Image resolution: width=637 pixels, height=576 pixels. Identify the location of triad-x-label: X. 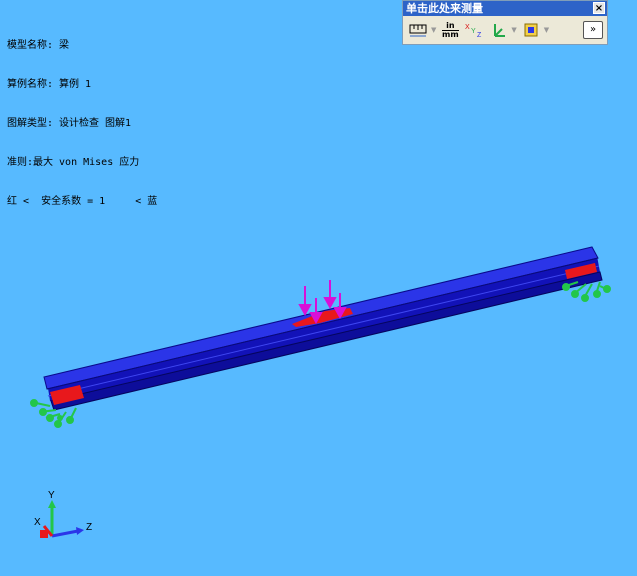
(37, 522).